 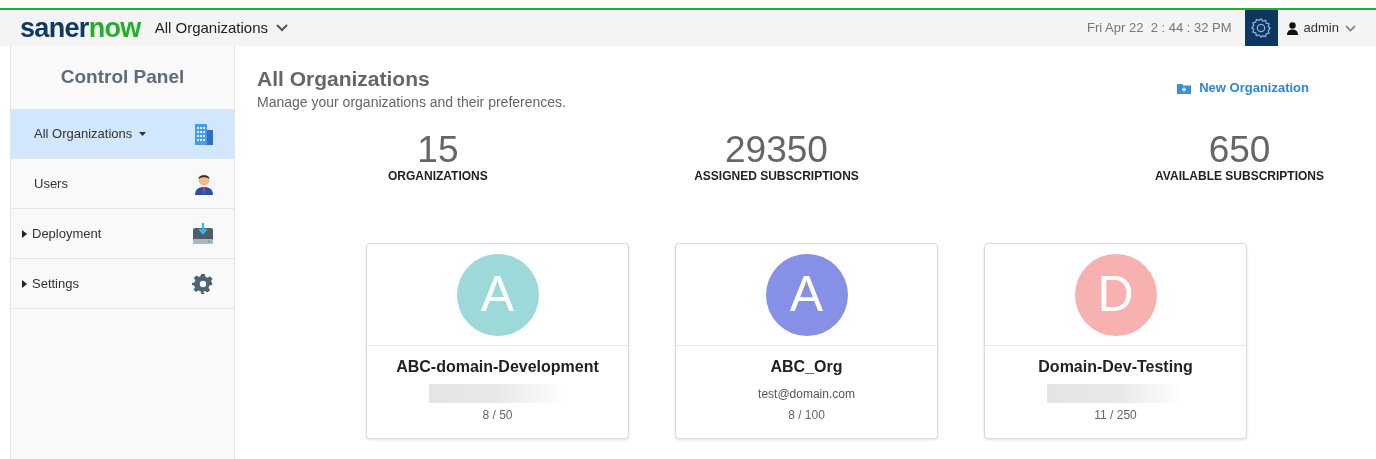 I want to click on settings-button, so click(x=1261, y=28).